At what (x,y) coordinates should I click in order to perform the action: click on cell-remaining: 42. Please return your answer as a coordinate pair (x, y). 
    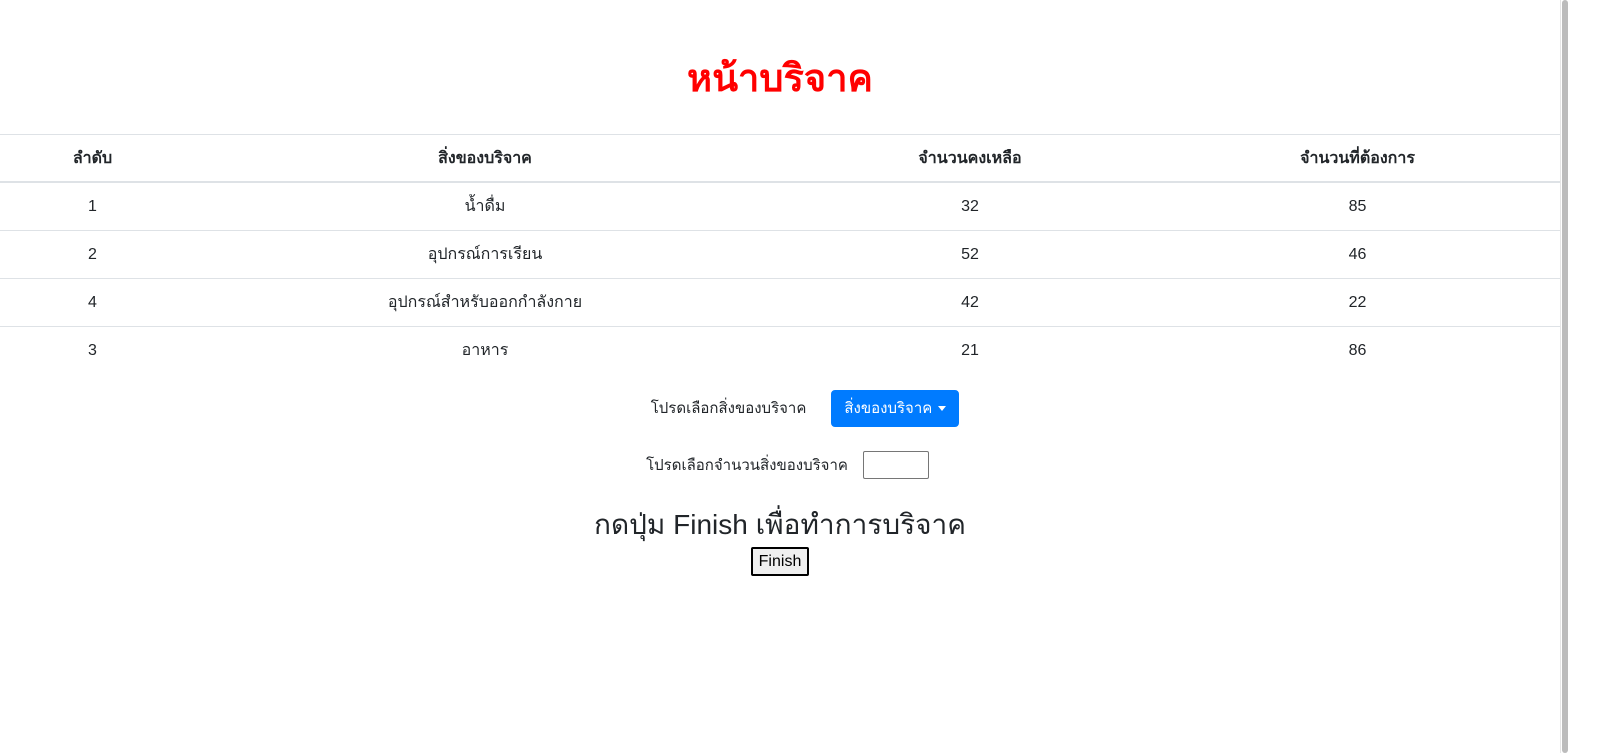
    Looking at the image, I should click on (970, 302).